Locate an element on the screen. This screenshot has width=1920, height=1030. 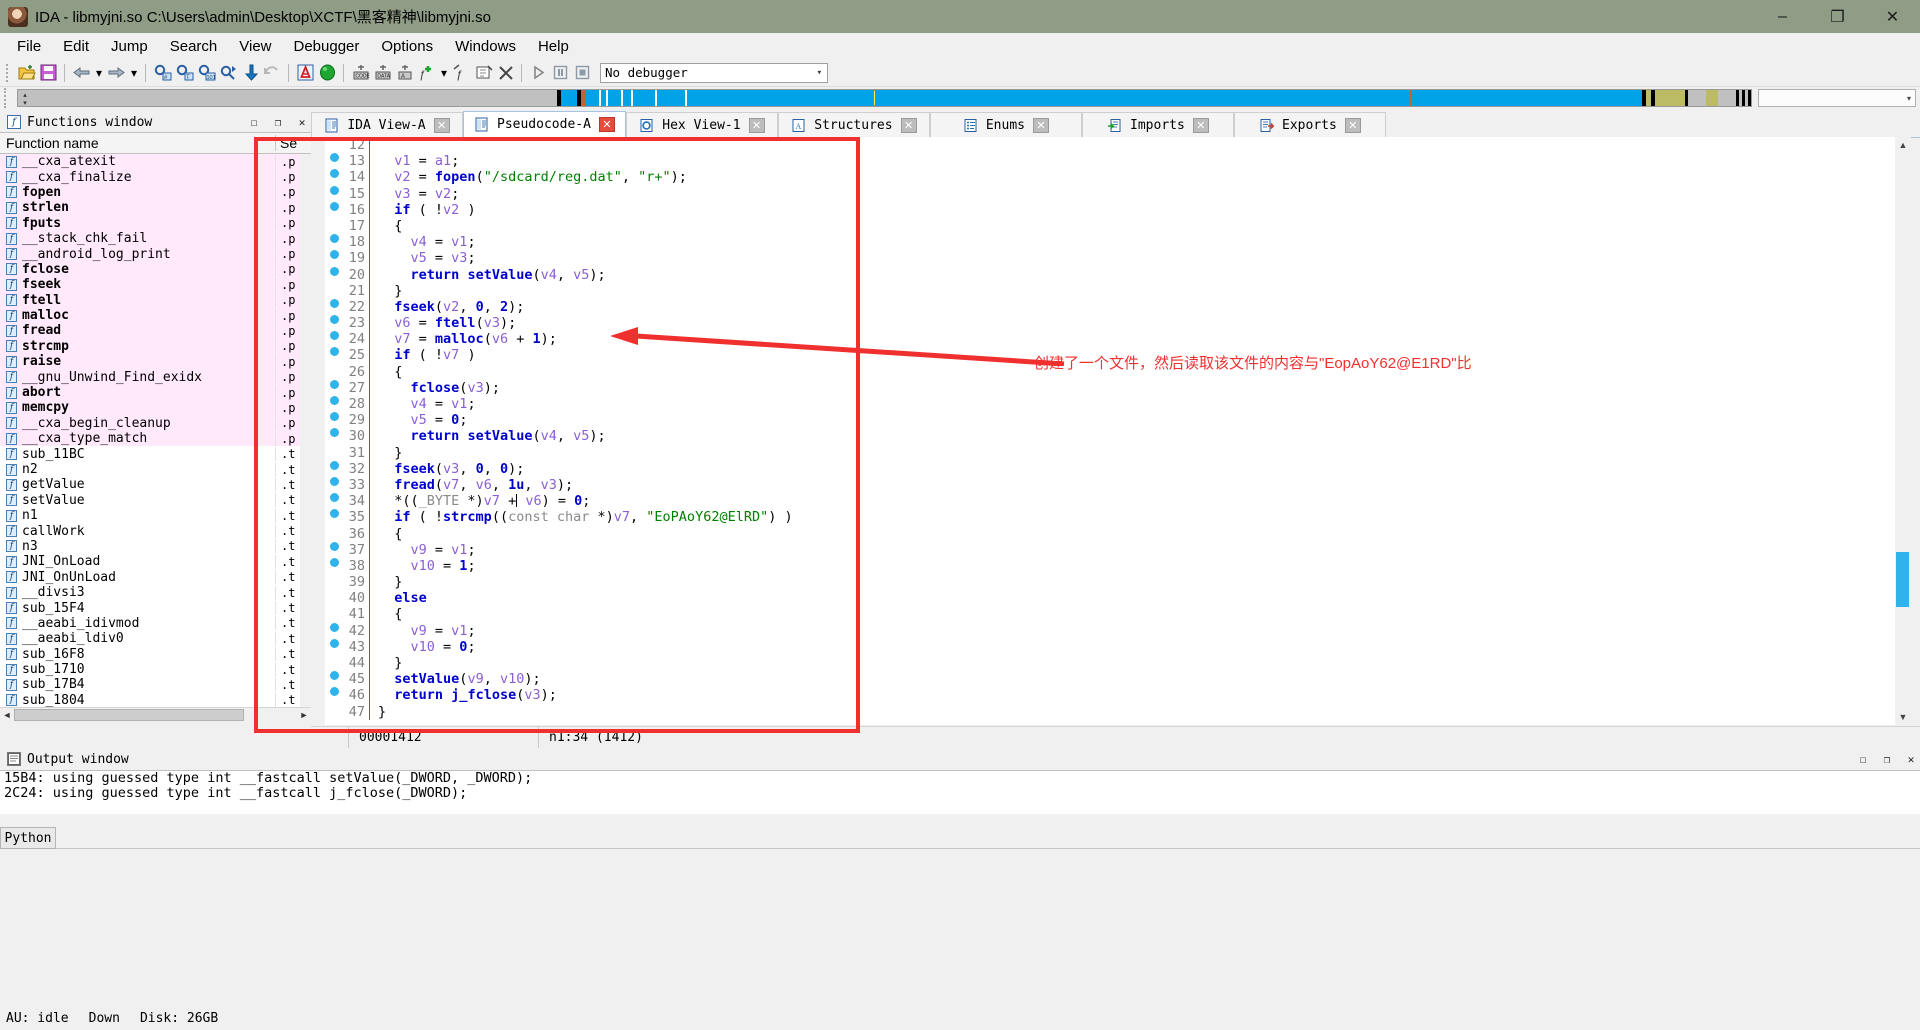
function-list-row: f __cxa_atexit .p is located at coordinates (155, 162).